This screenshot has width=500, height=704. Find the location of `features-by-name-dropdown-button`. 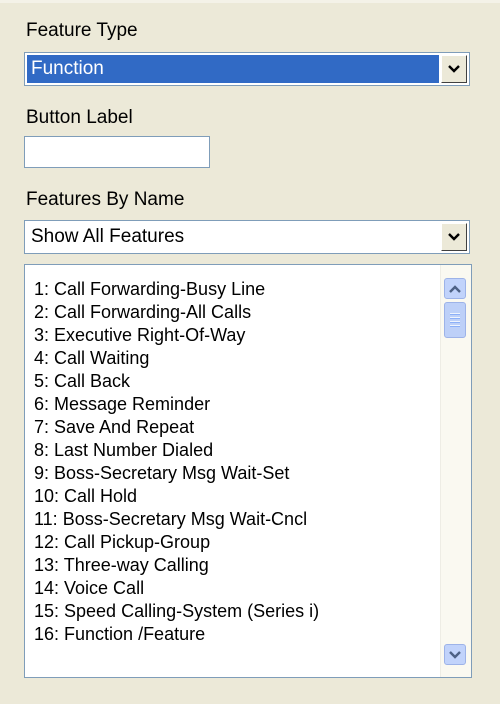

features-by-name-dropdown-button is located at coordinates (454, 237).